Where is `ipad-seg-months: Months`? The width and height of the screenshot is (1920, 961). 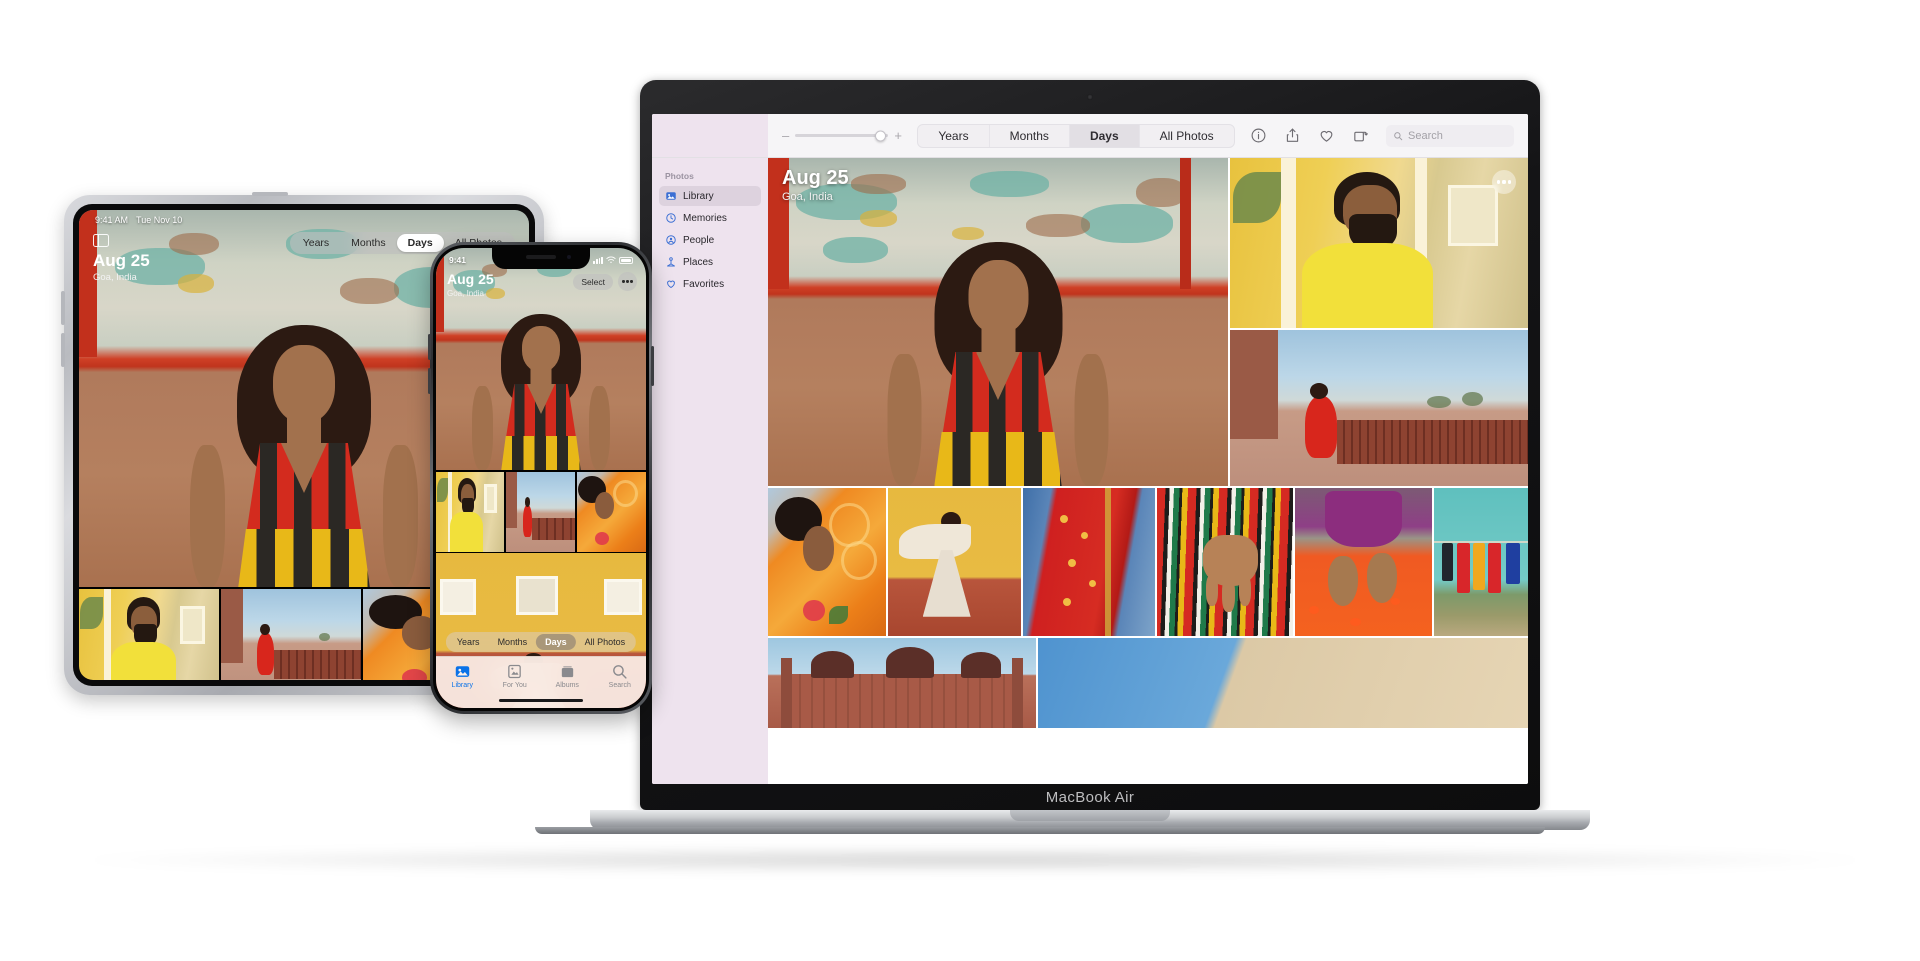
ipad-seg-months: Months is located at coordinates (368, 243).